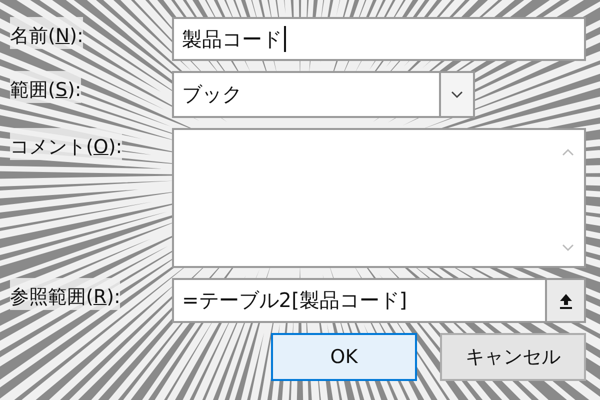  Describe the element at coordinates (513, 357) in the screenshot. I see `cancel-button: キャンセル` at that location.